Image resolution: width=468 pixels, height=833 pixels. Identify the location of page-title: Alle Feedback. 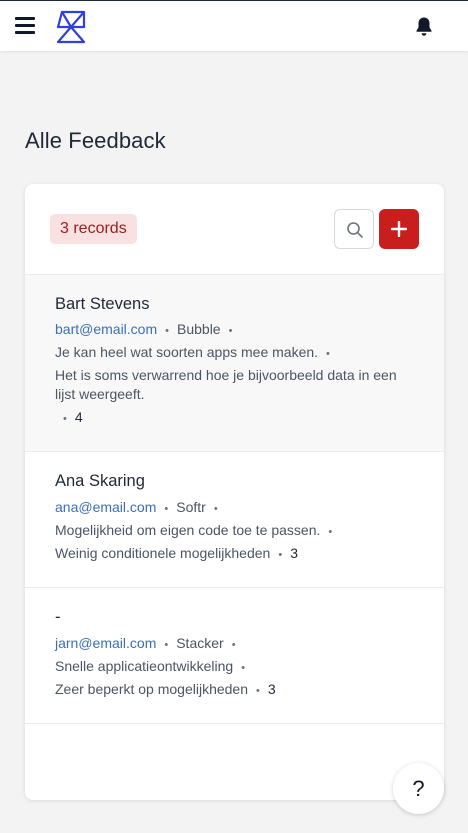
(95, 140).